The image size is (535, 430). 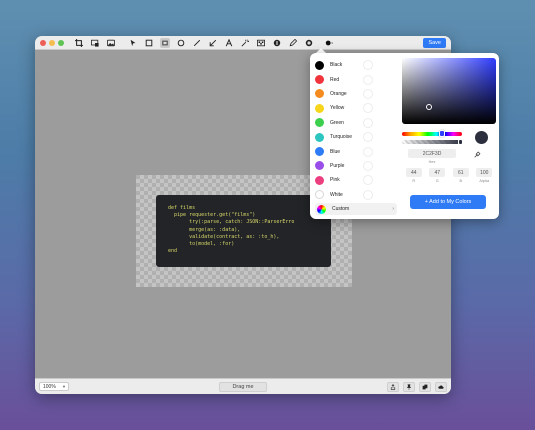 I want to click on color-label: Green, so click(x=337, y=122).